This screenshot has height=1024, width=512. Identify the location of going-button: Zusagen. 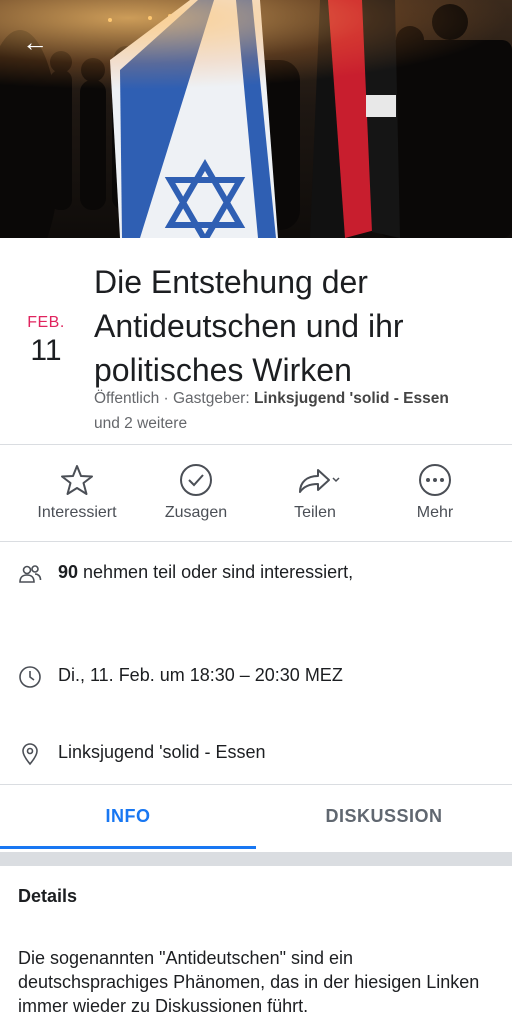
(196, 492).